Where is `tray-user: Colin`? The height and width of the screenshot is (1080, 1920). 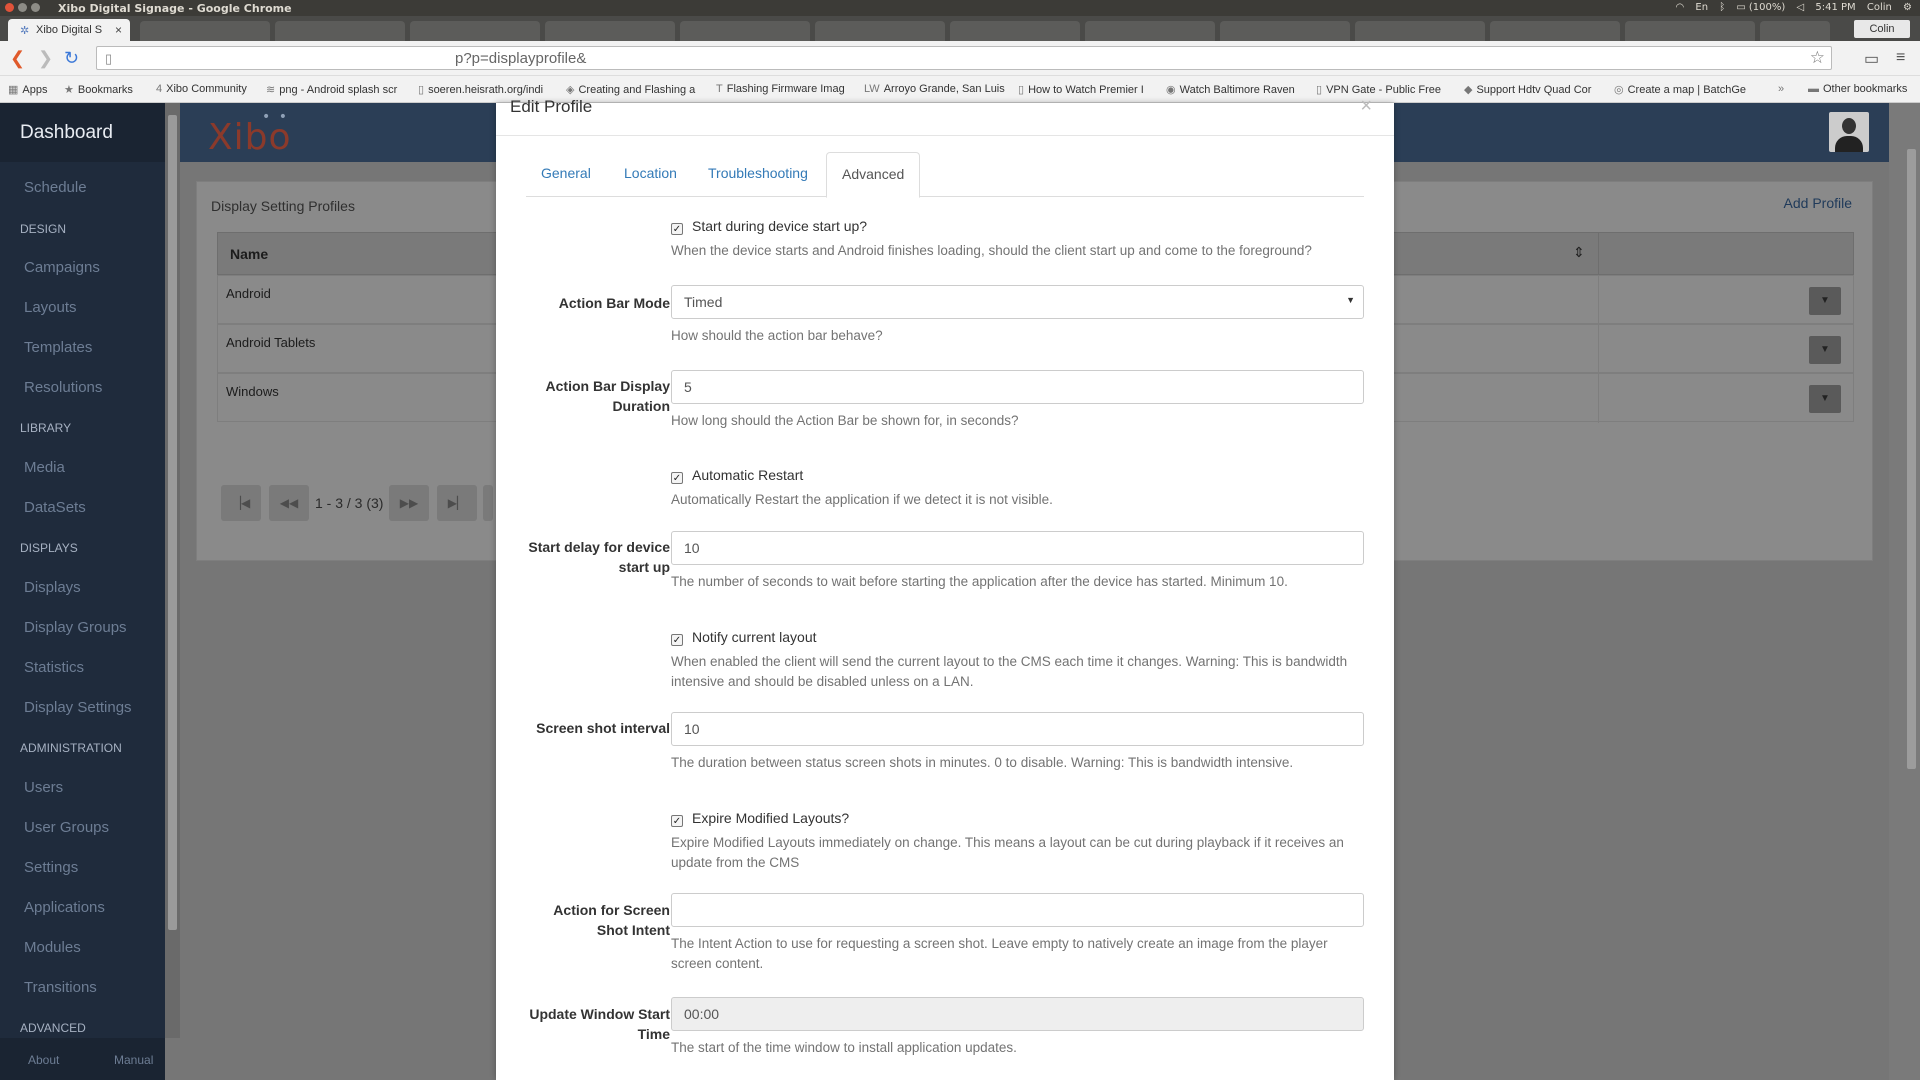
tray-user: Colin is located at coordinates (1879, 7).